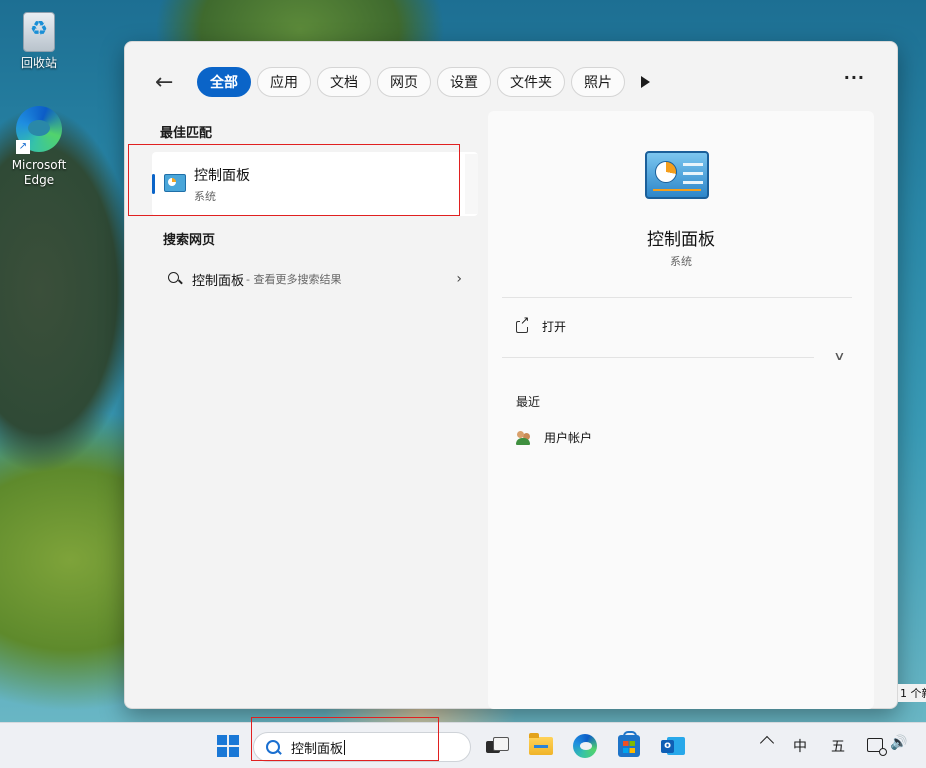 This screenshot has height=768, width=926. Describe the element at coordinates (681, 261) in the screenshot. I see `detail-subtitle: 系统` at that location.